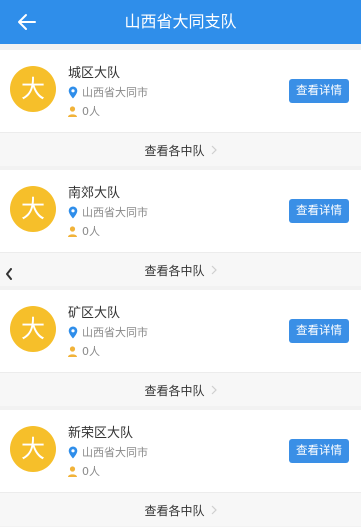 The height and width of the screenshot is (527, 361). I want to click on page-title: 山西省大同支队, so click(180, 21).